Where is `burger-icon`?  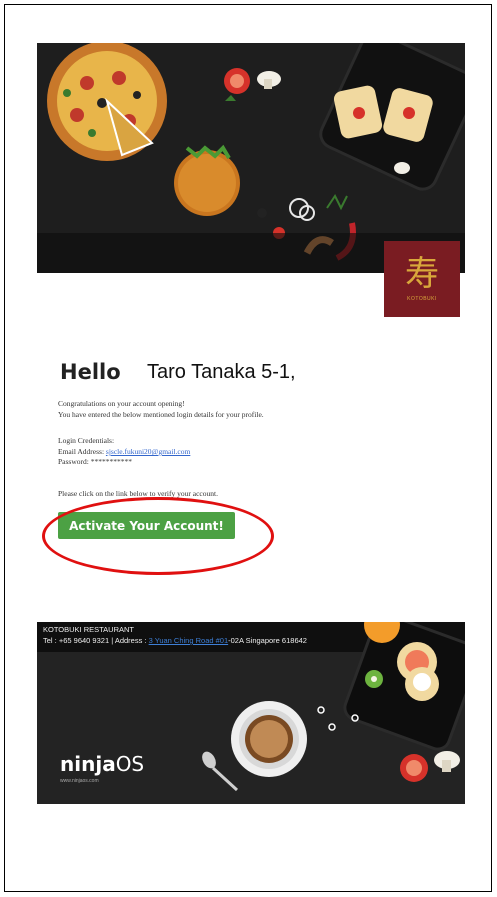
burger-icon is located at coordinates (207, 180).